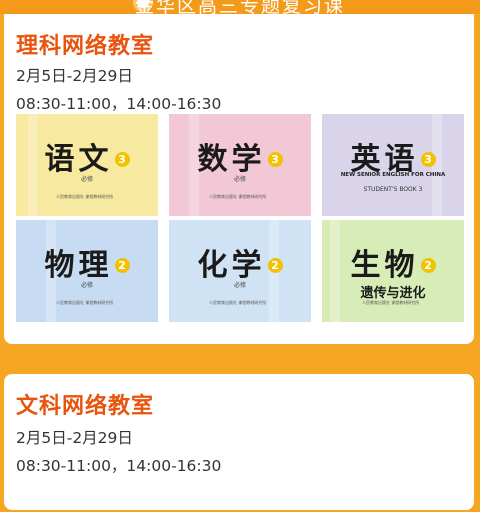 This screenshot has height=512, width=480. I want to click on textbook-math: 数学 3 必修 人民教育出版社 课程教材研究所, so click(240, 165).